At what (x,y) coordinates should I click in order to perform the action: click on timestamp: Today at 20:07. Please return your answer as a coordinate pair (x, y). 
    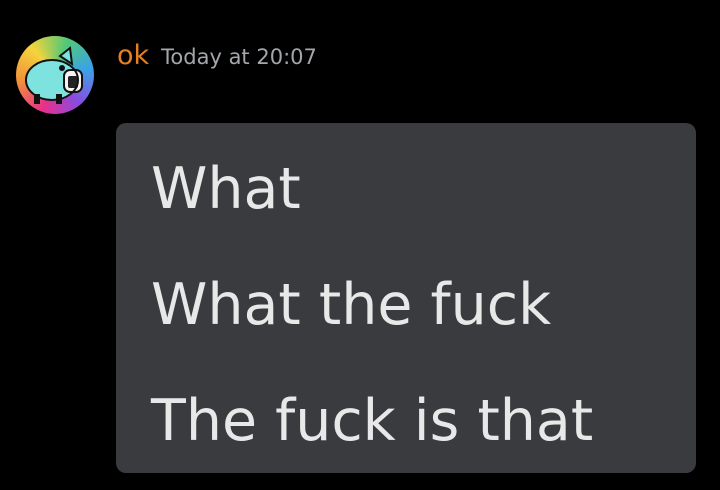
    Looking at the image, I should click on (239, 57).